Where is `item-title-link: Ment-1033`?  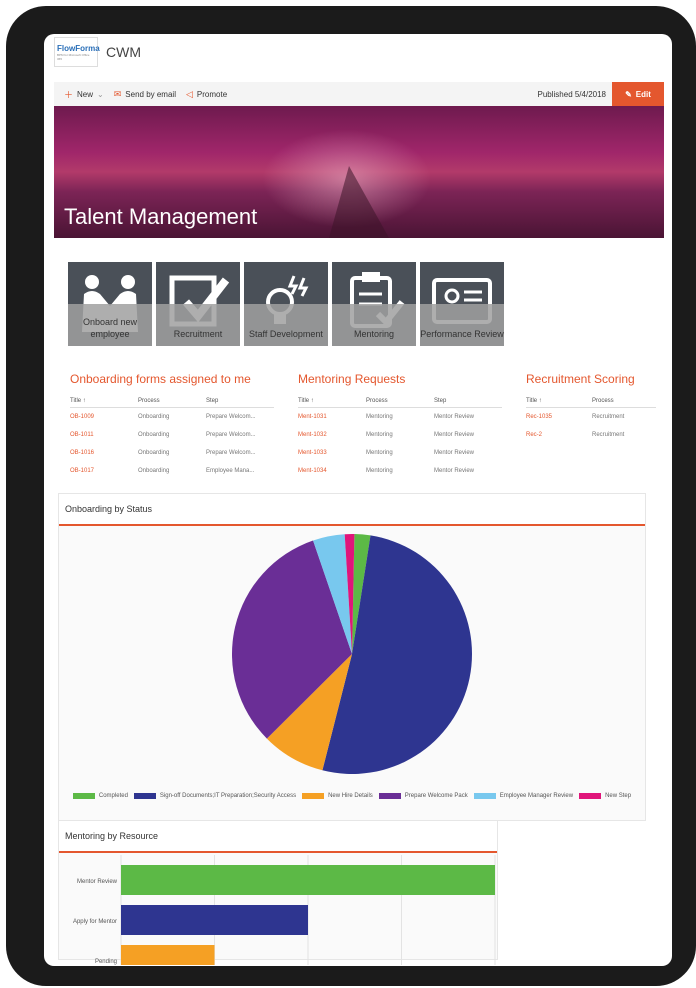 item-title-link: Ment-1033 is located at coordinates (332, 453).